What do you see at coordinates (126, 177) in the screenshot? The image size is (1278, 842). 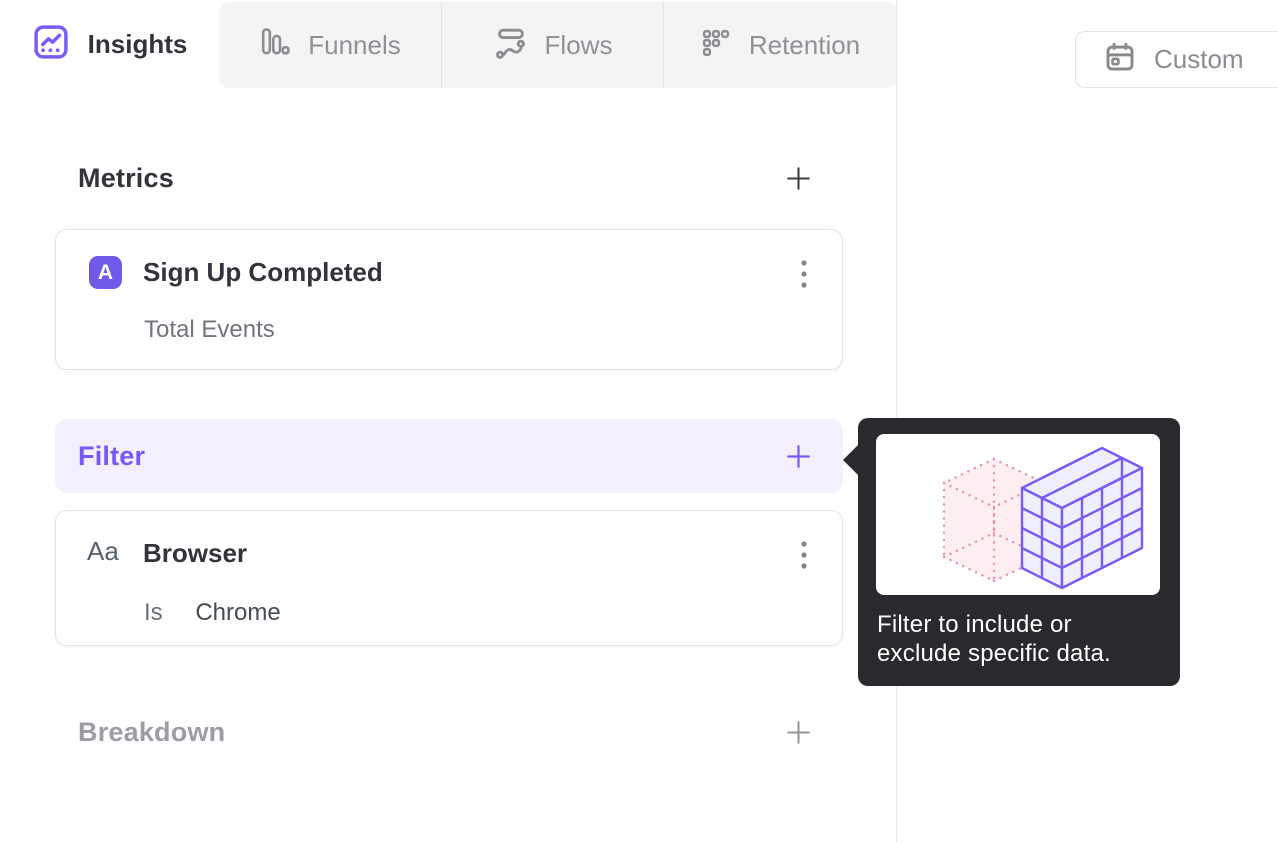 I see `metrics-title: Metrics` at bounding box center [126, 177].